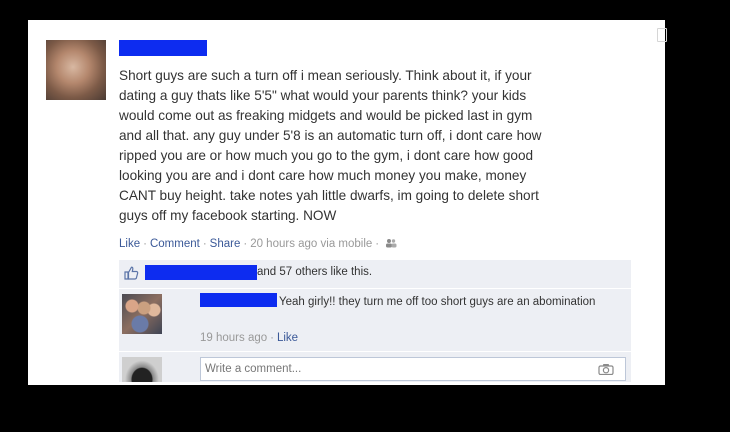 Image resolution: width=730 pixels, height=432 pixels. I want to click on post-timestamp: 20 hours ago via mobile, so click(311, 244).